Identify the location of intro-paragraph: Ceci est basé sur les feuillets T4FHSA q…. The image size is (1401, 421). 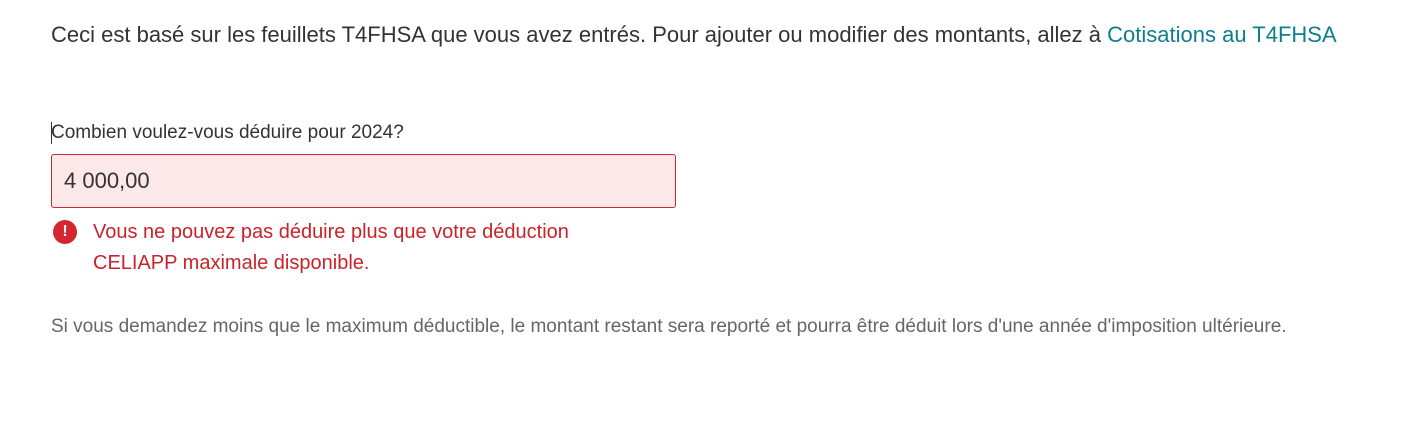
(701, 34).